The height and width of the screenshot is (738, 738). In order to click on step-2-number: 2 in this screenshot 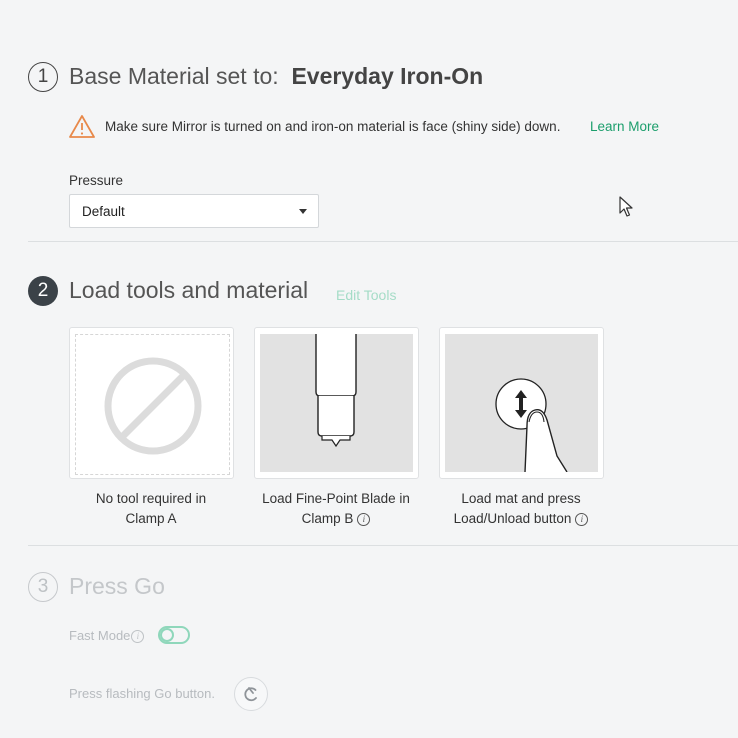, I will do `click(43, 291)`.